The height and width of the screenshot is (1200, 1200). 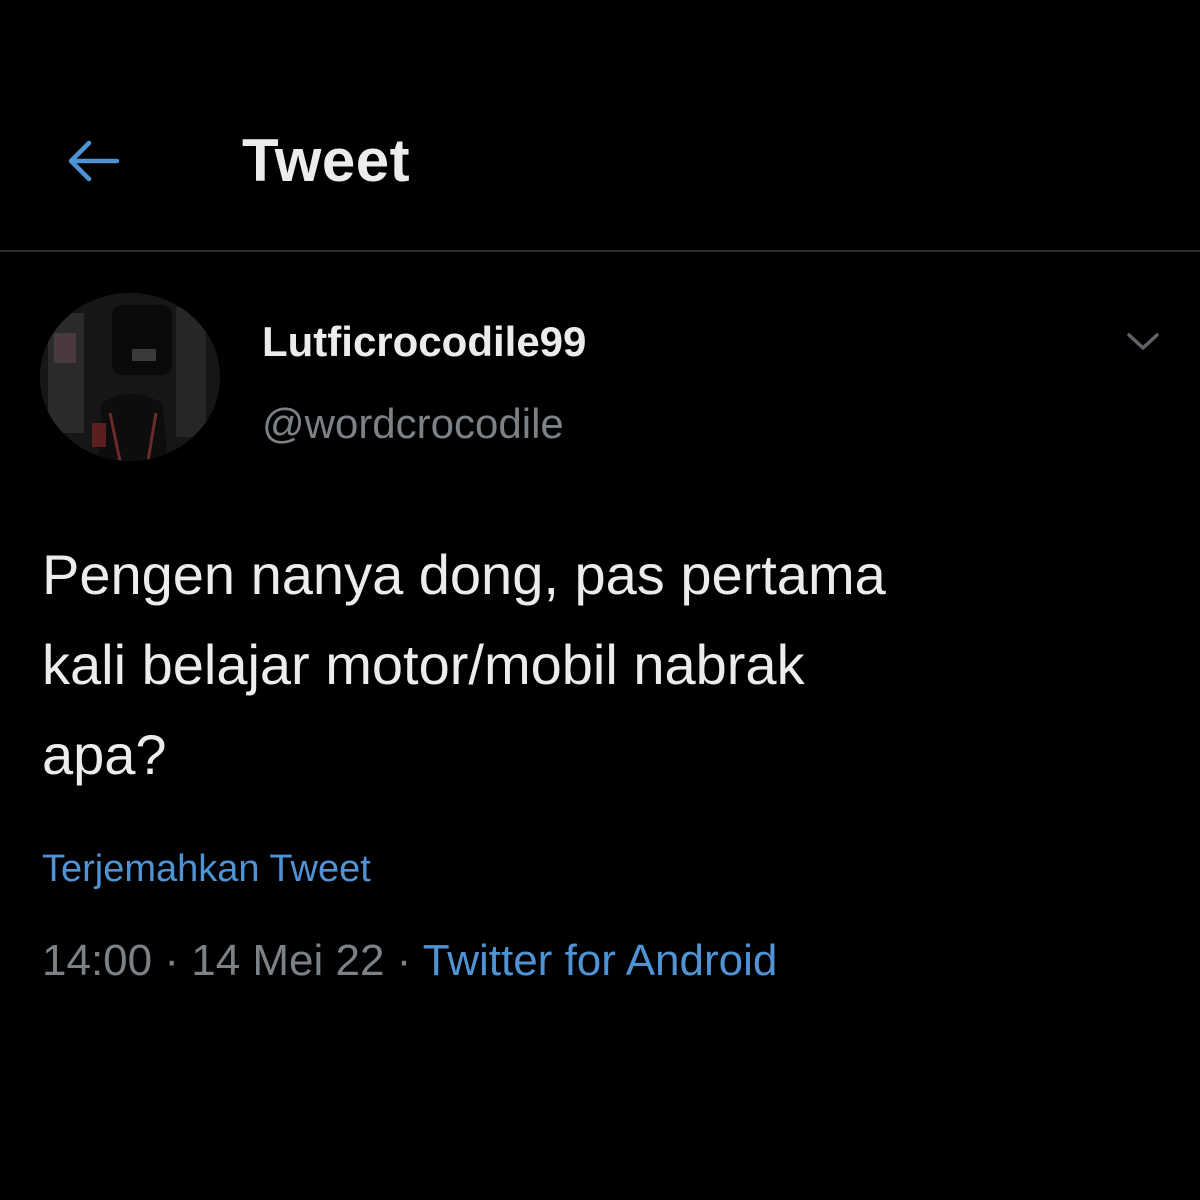 I want to click on page-title: Tweet, so click(x=326, y=160).